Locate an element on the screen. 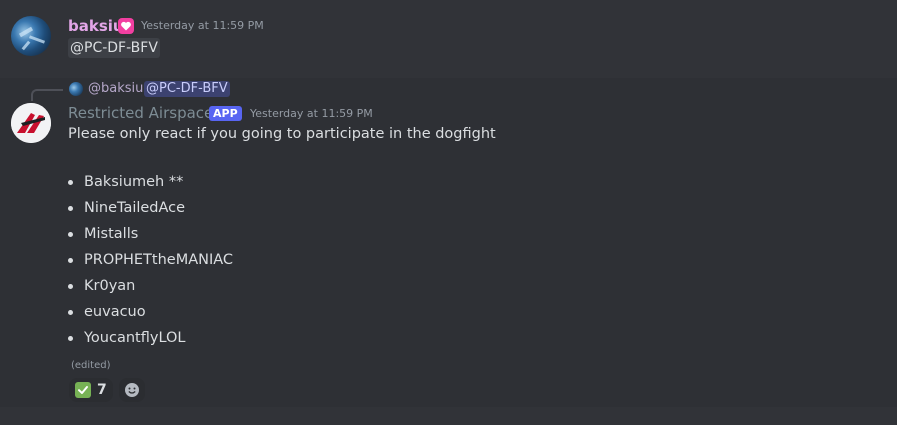 This screenshot has height=425, width=897. bot-username: Restricted Airspace is located at coordinates (140, 113).